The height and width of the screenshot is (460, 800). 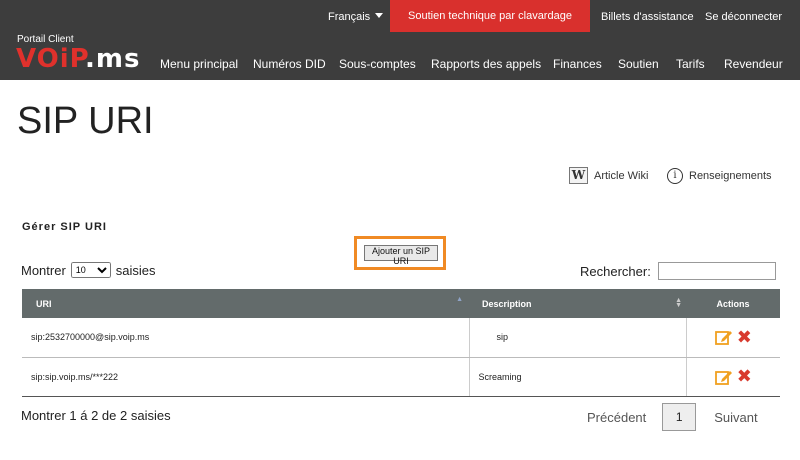 I want to click on column-header-actions: Actions, so click(x=733, y=303).